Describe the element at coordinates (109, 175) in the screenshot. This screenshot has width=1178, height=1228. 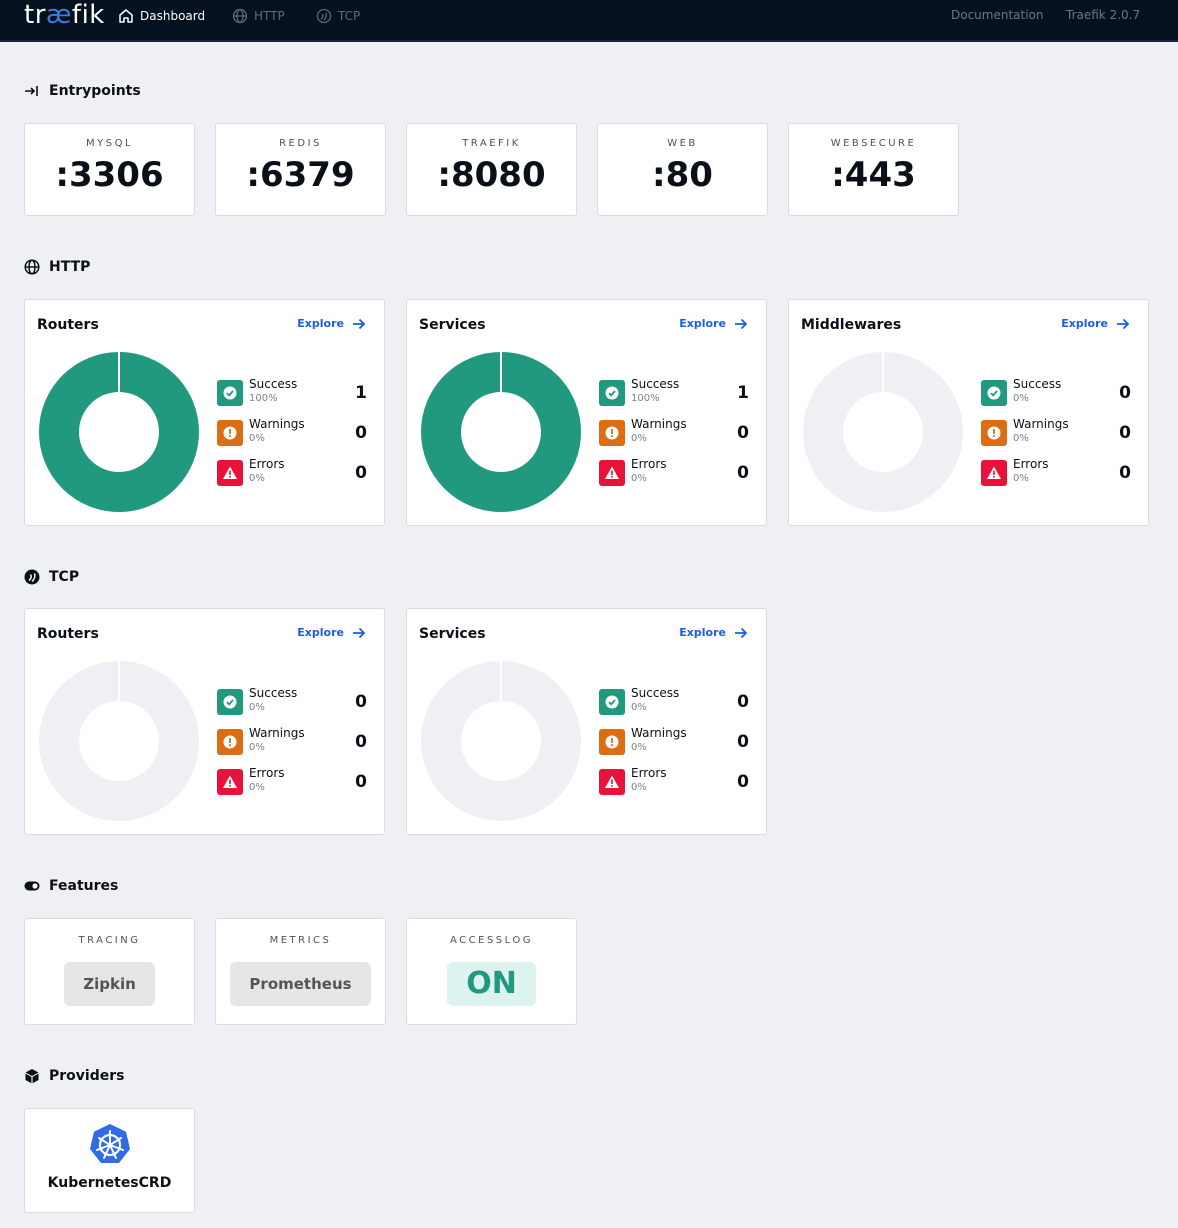
I see `entrypoint-port: :3306` at that location.